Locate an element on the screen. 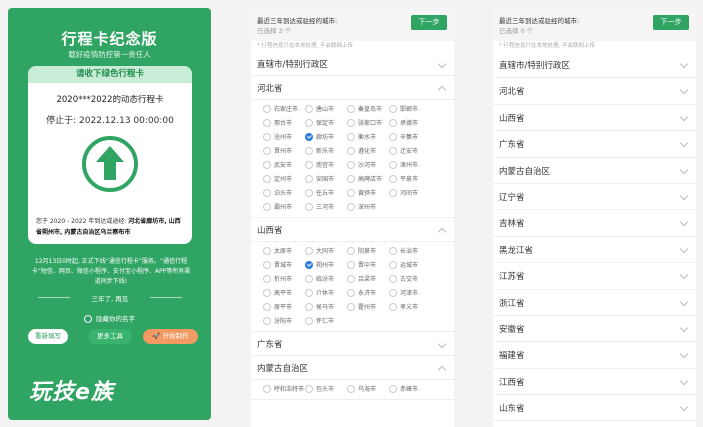  province-row: 江苏省 is located at coordinates (594, 276).